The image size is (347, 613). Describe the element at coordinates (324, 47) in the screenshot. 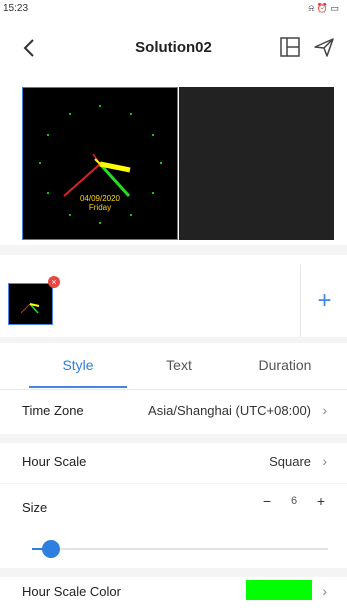

I see `send-icon` at that location.